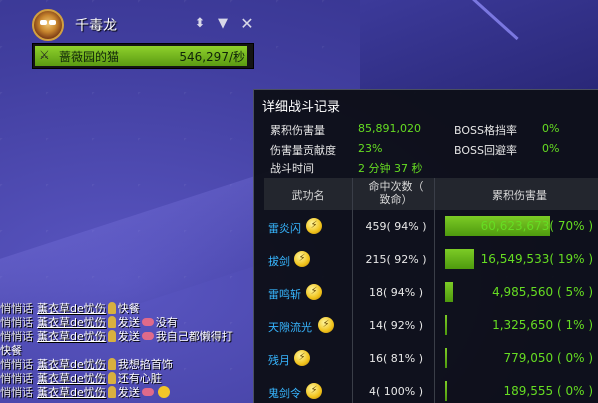  Describe the element at coordinates (44, 55) in the screenshot. I see `sword-icon: ⚔` at that location.